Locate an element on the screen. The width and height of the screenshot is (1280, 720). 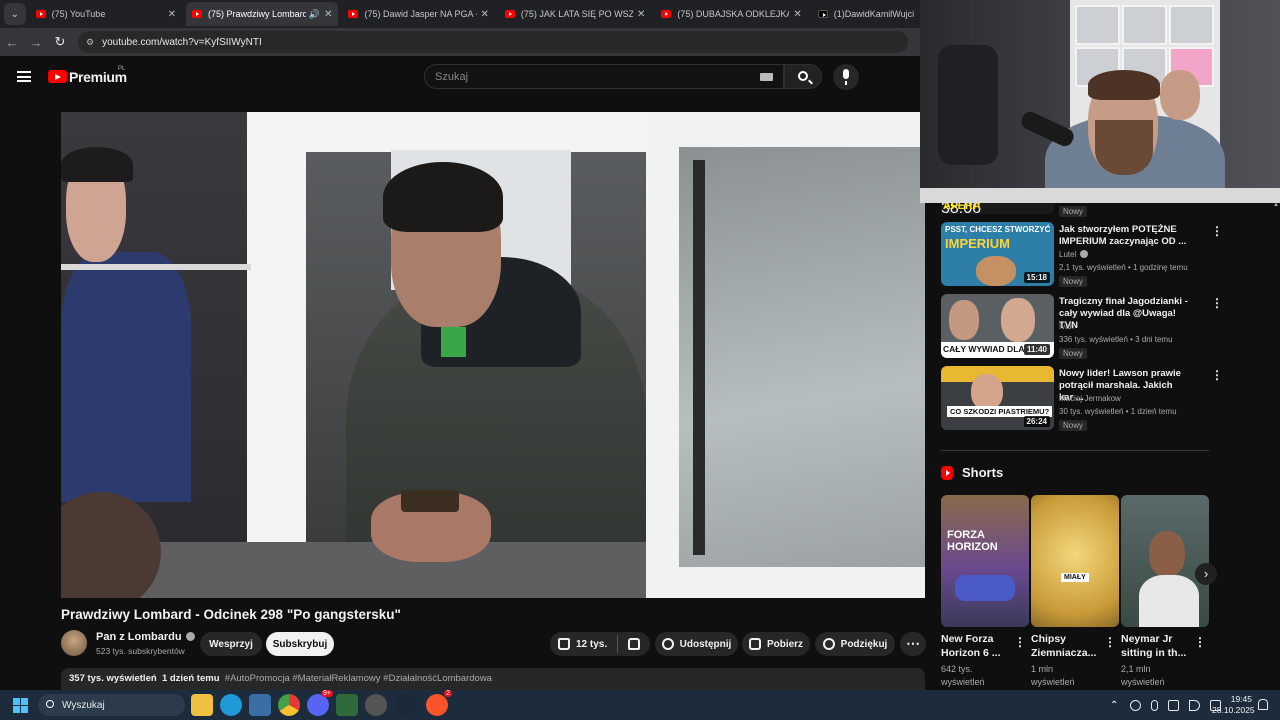
short-views: 642 tys. wyświetleń is located at coordinates (963, 676).